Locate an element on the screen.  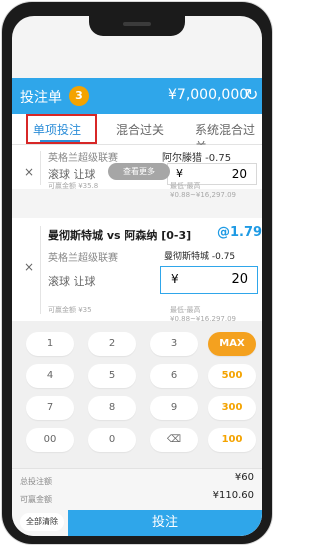
total-stake-value: ¥60 is located at coordinates (244, 477).